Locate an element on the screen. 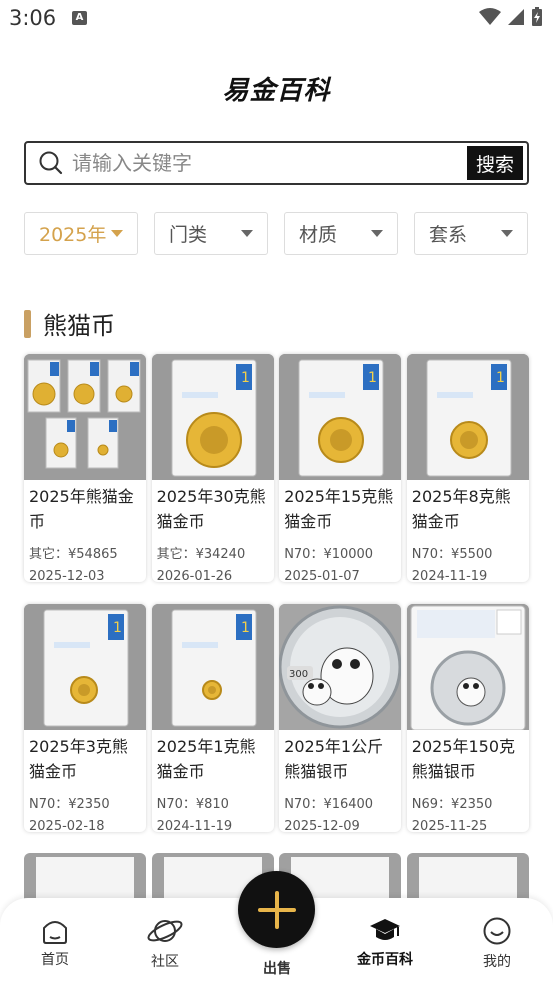 Image resolution: width=553 pixels, height=984 pixels. sell-label: 出售 is located at coordinates (277, 968).